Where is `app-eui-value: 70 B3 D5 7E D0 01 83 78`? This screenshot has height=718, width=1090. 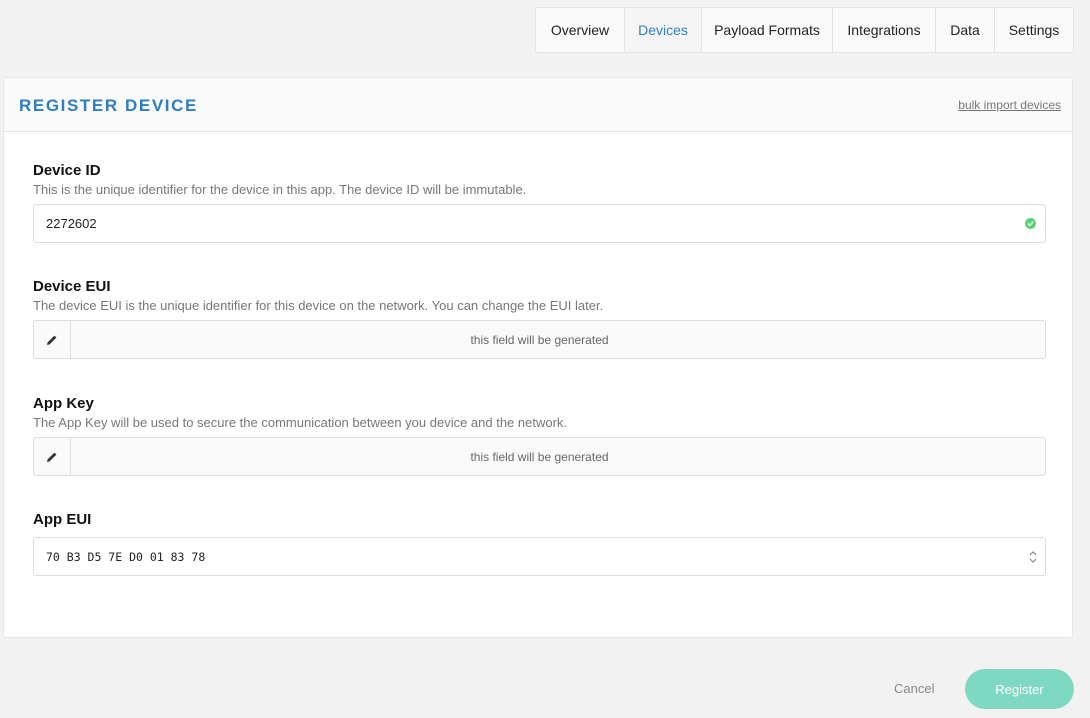 app-eui-value: 70 B3 D5 7E D0 01 83 78 is located at coordinates (126, 556).